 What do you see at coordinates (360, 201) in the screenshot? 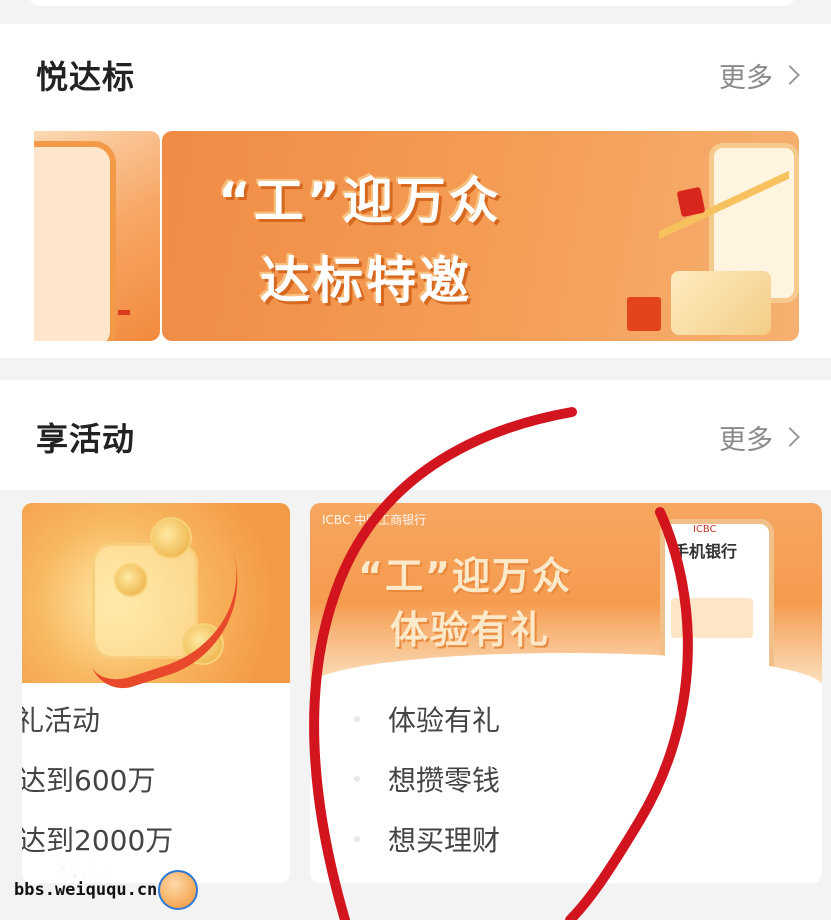
I see `banner-title-line1: “工”迎万众` at bounding box center [360, 201].